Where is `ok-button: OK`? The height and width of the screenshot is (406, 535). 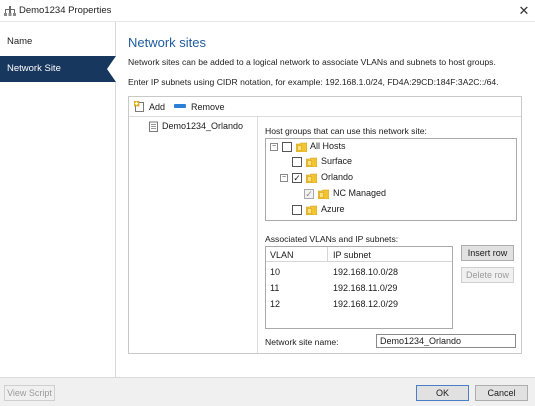
ok-button: OK is located at coordinates (442, 393).